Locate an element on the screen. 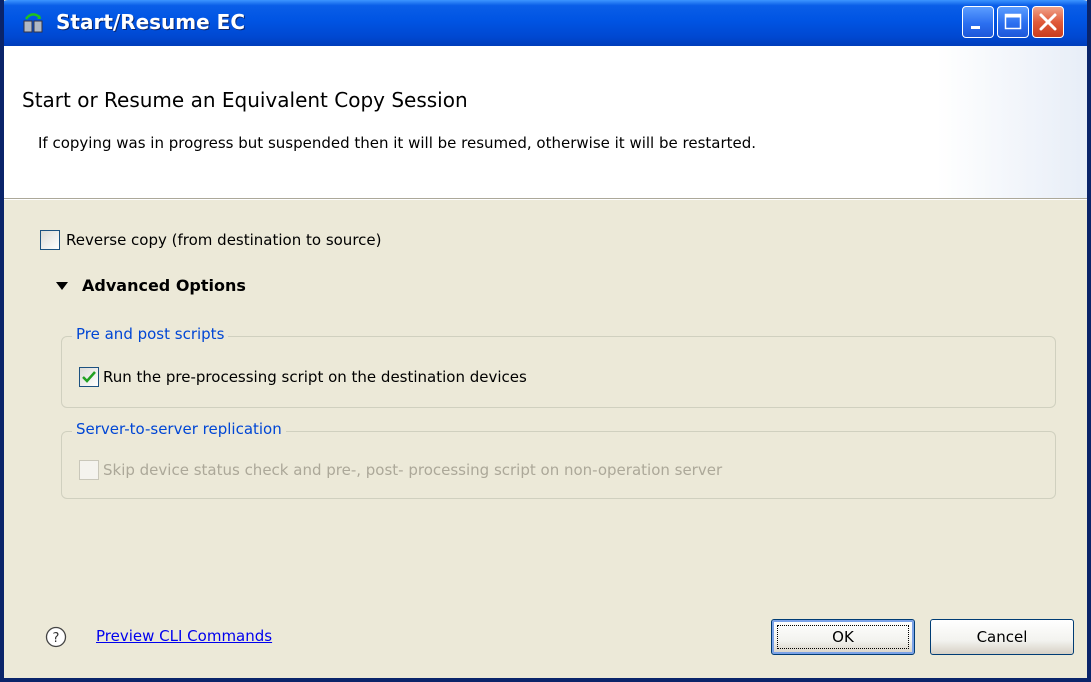  triangle-down-icon is located at coordinates (62, 286).